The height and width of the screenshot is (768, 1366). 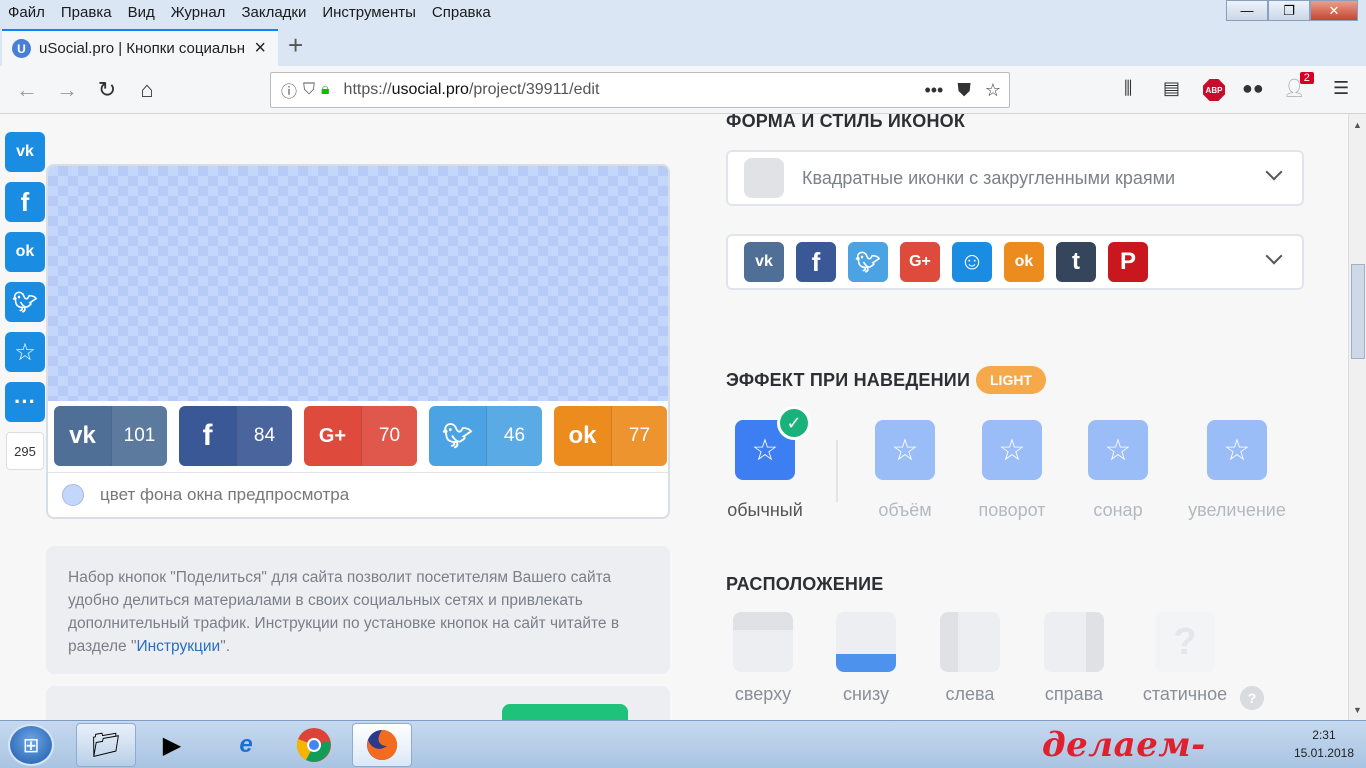 I want to click on sidebar-icon: ▤, so click(x=1171, y=88).